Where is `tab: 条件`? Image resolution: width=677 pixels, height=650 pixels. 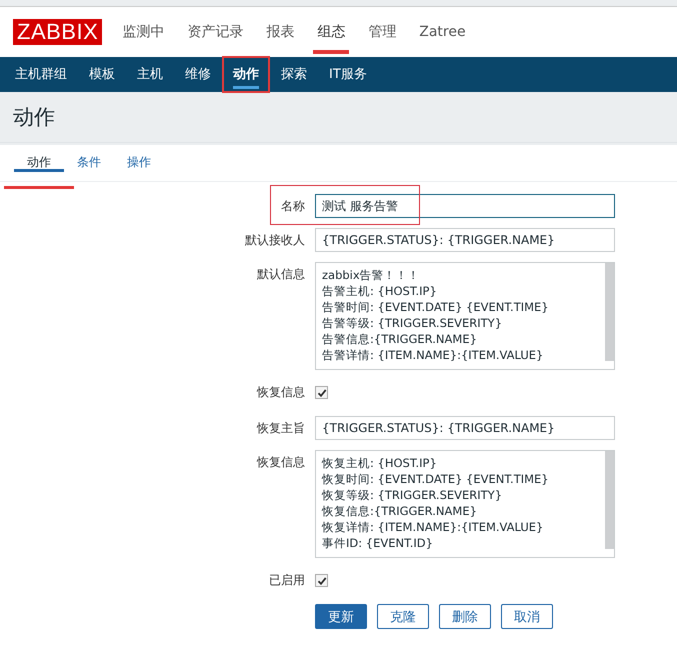 tab: 条件 is located at coordinates (89, 162).